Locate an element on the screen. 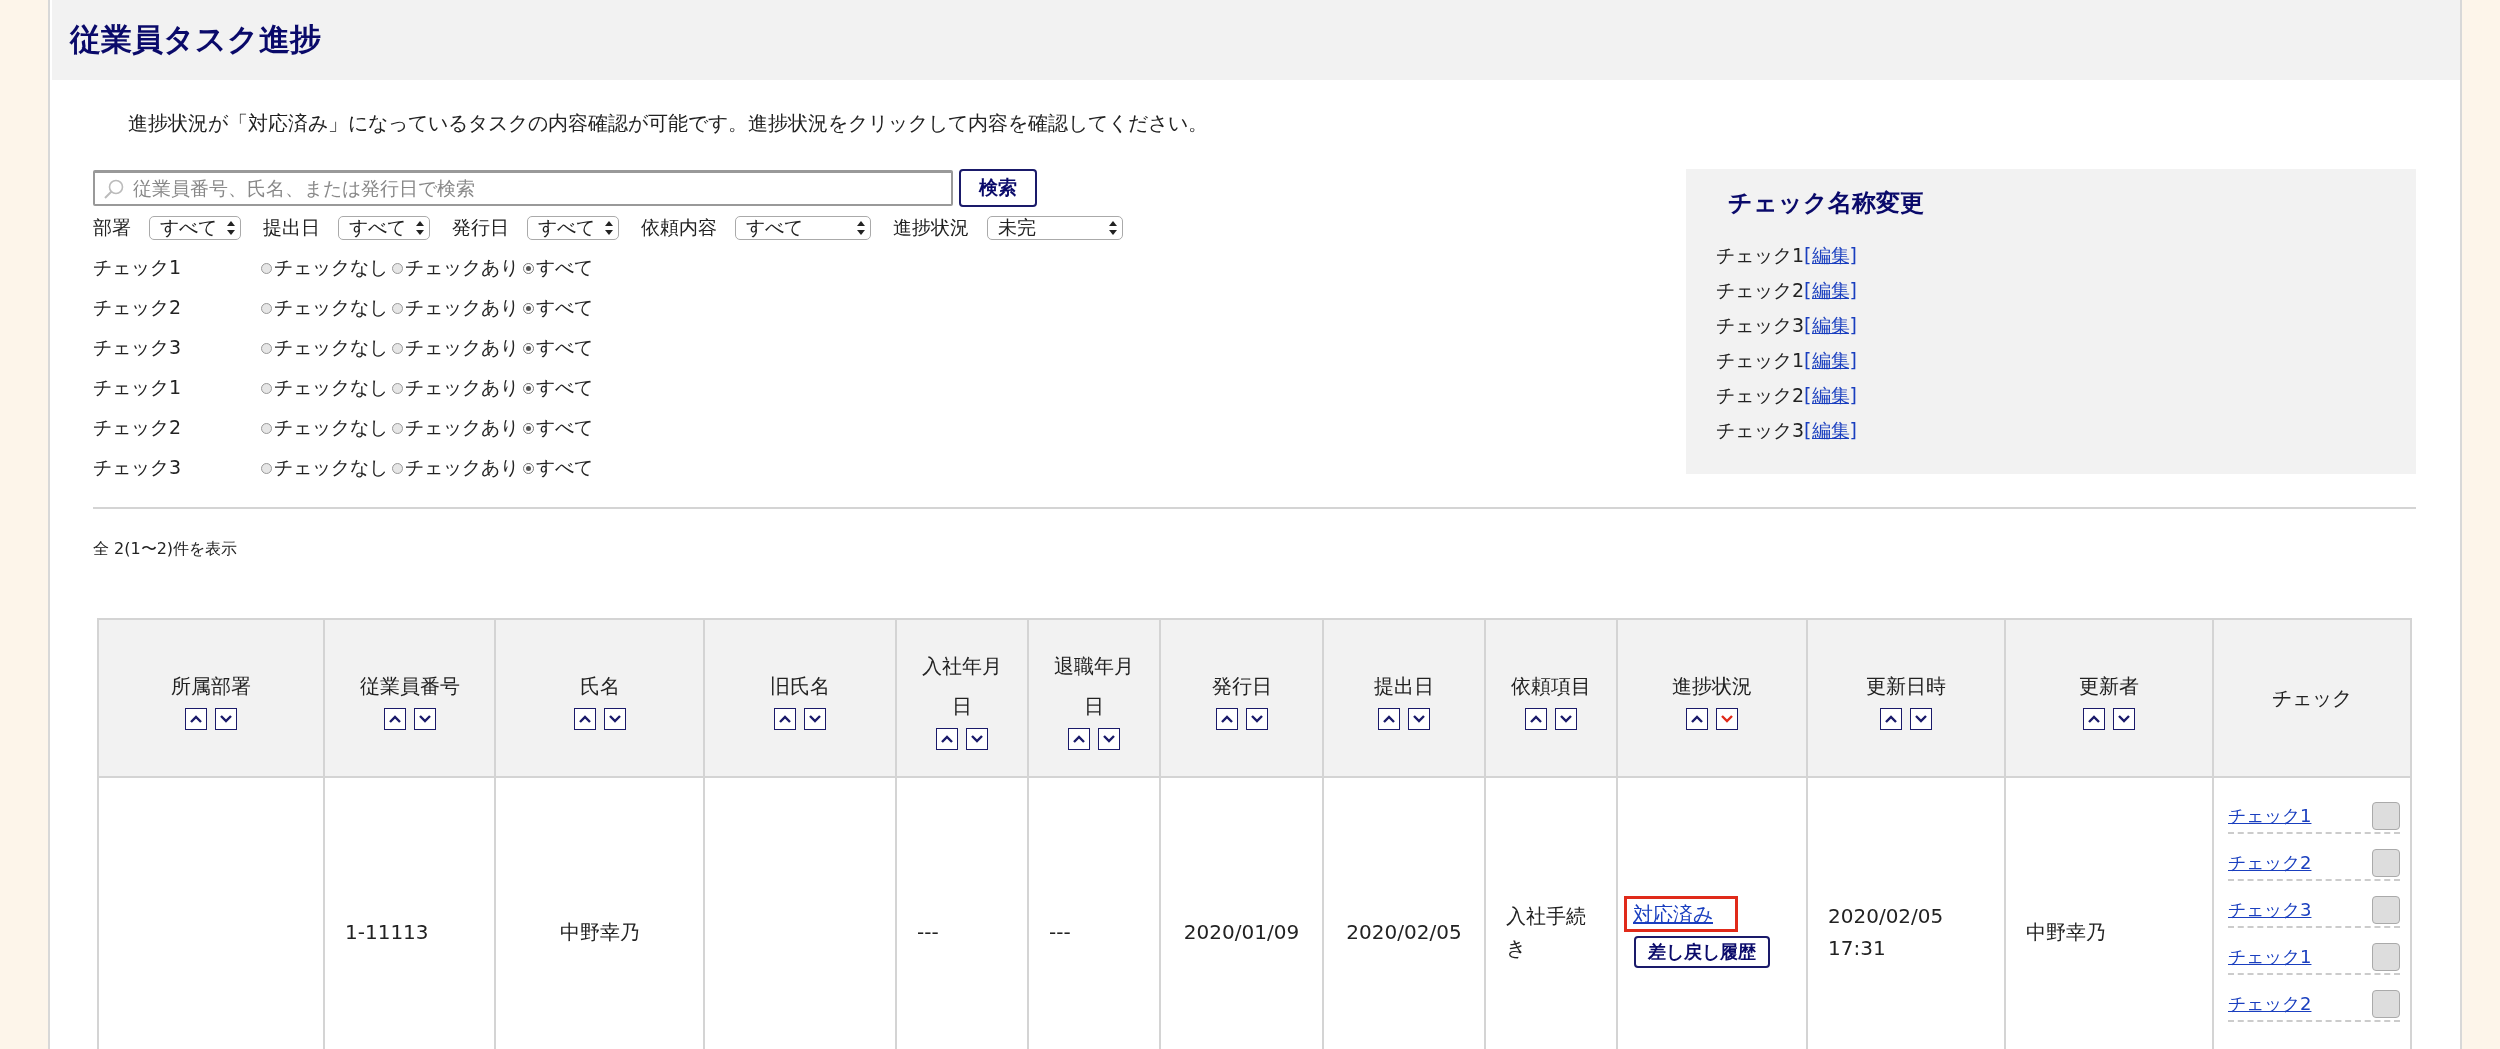 The image size is (2500, 1049). filter-label: 提出日 is located at coordinates (291, 227).